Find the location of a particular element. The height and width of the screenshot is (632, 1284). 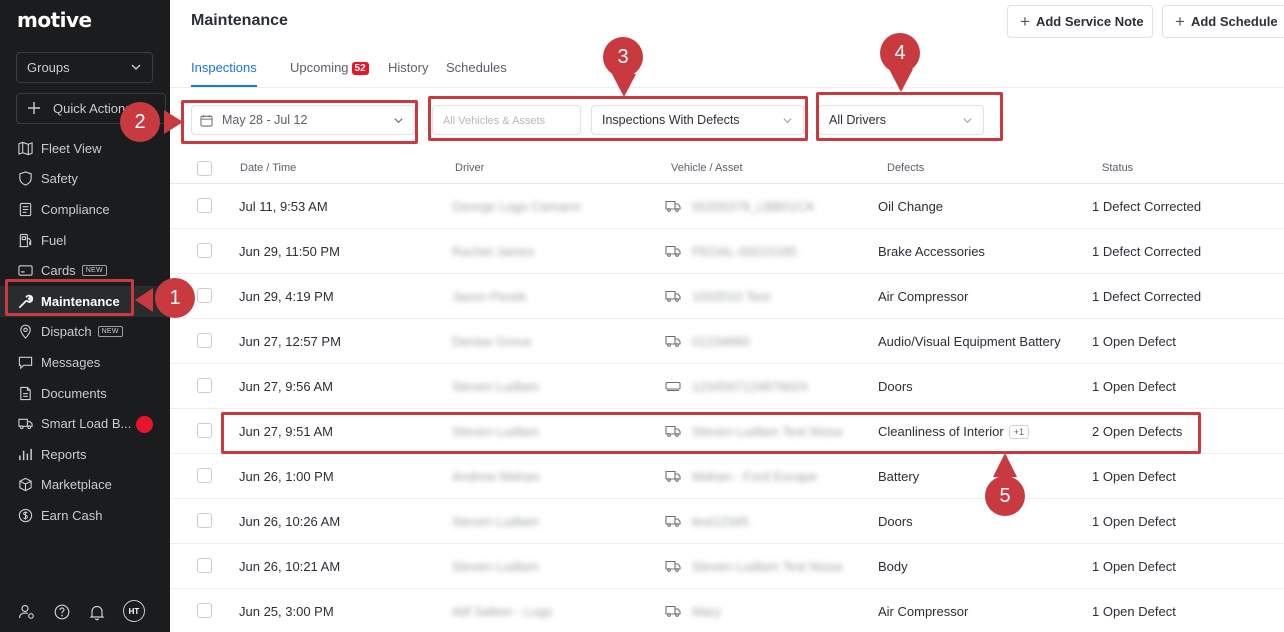

row-vehicle: 1234567124876624 is located at coordinates (750, 386).